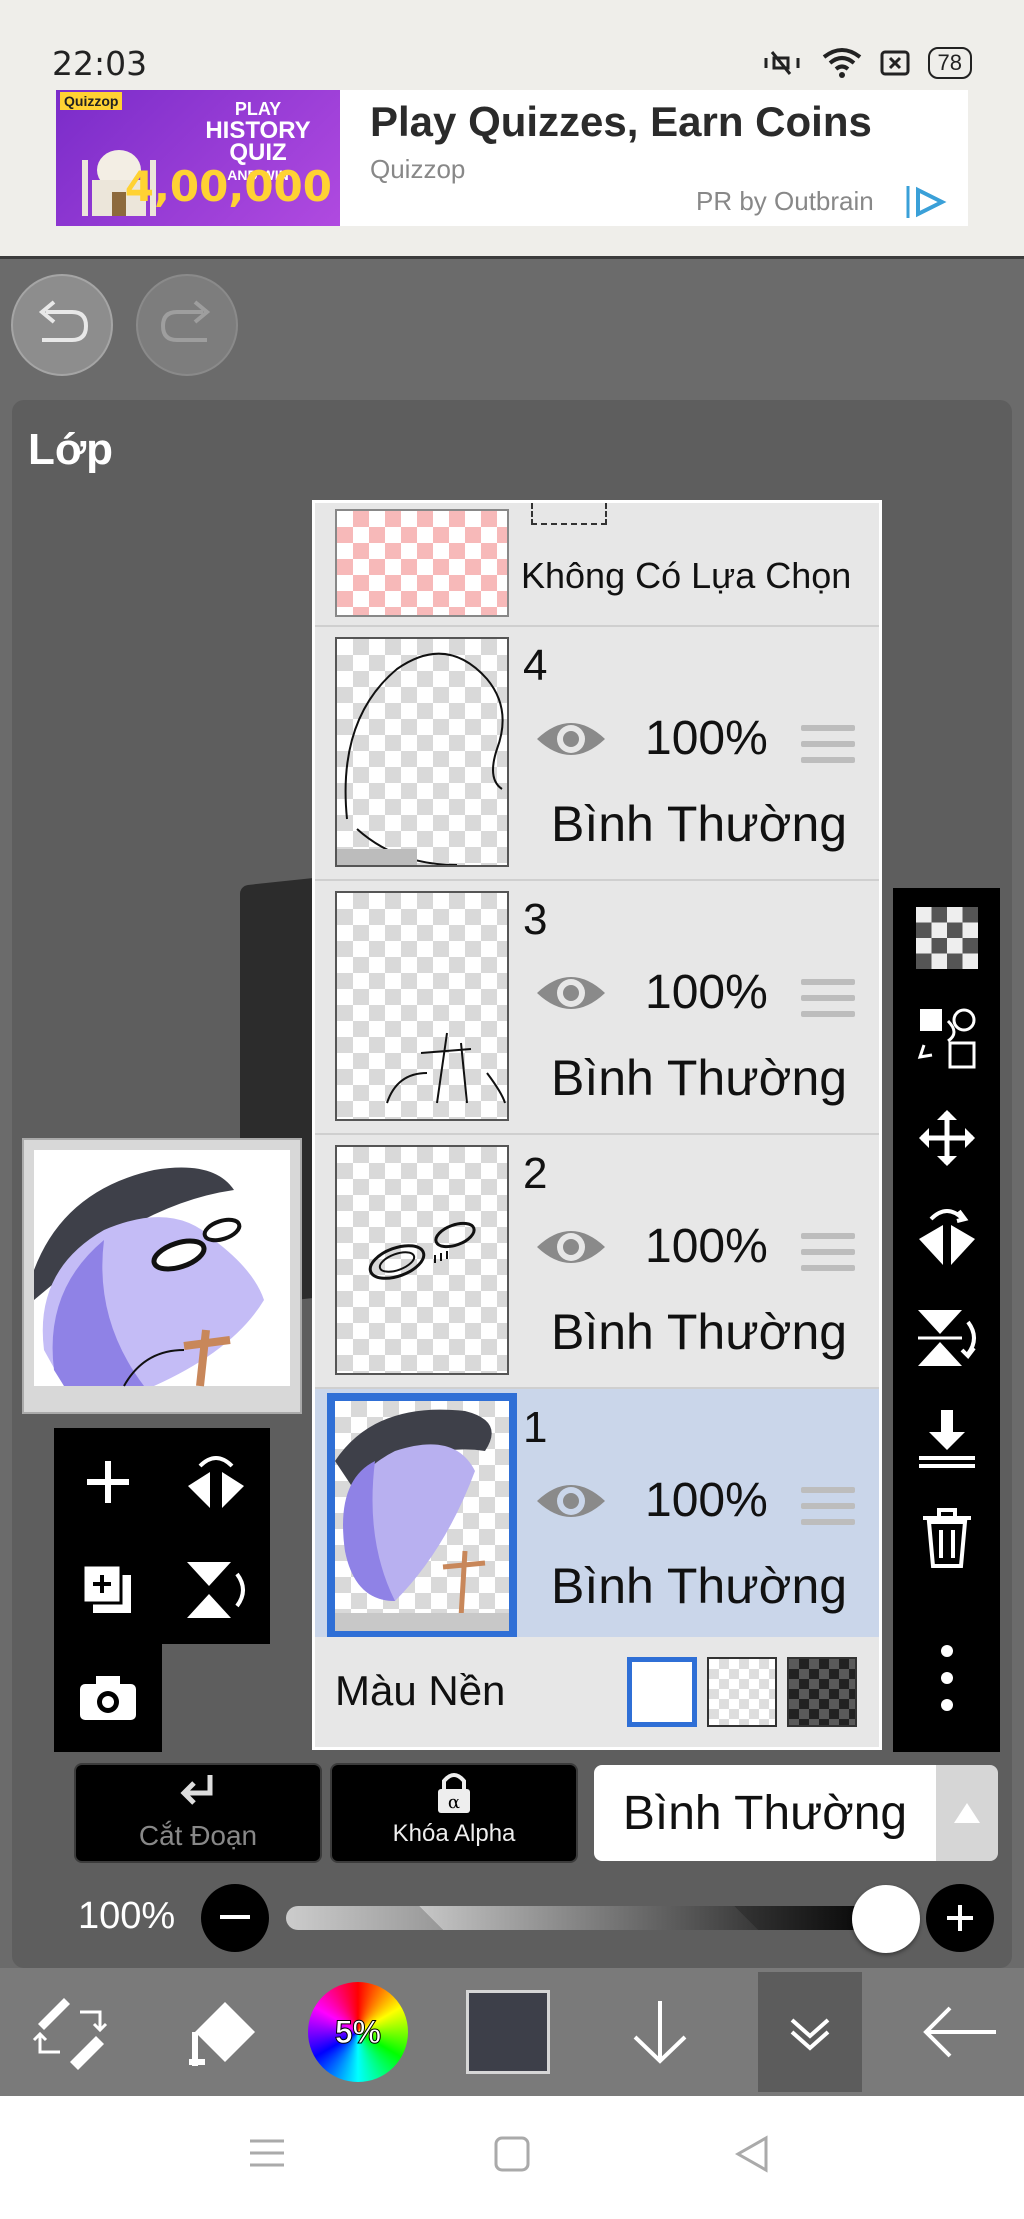 The image size is (1024, 2219). I want to click on layer-row-2: 2 100% Bình Thường, so click(597, 1262).